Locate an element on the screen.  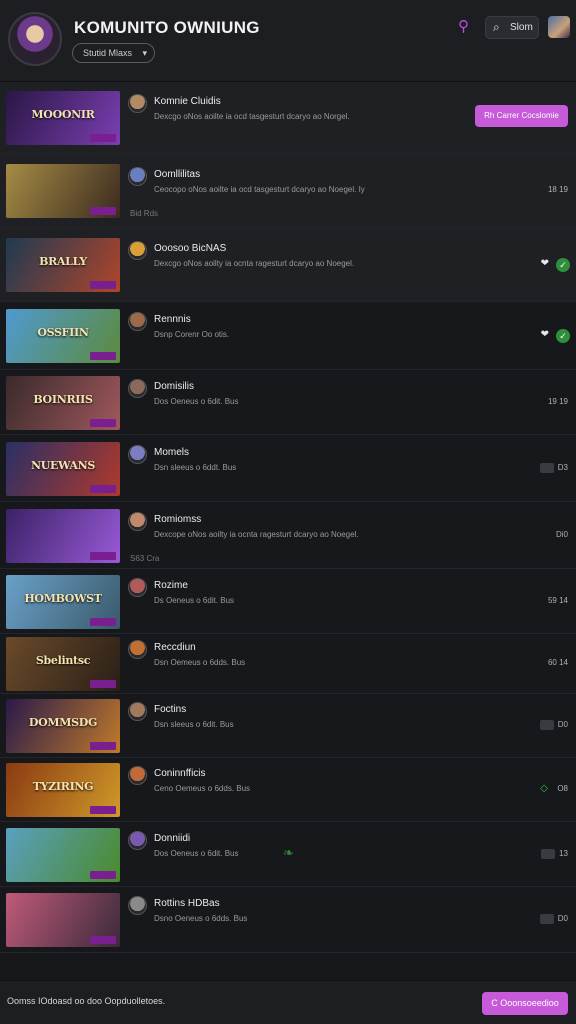
row-count-value: Di0 is located at coordinates (561, 534).